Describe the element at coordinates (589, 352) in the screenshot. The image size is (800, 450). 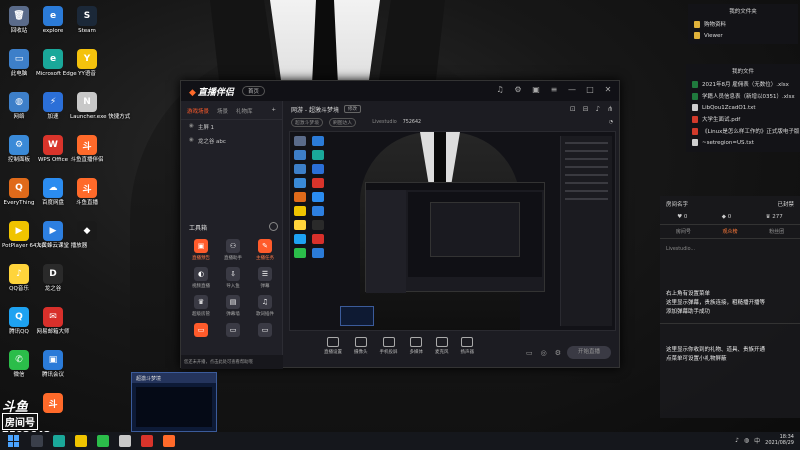
I see `start-live-button: 开始直播` at that location.